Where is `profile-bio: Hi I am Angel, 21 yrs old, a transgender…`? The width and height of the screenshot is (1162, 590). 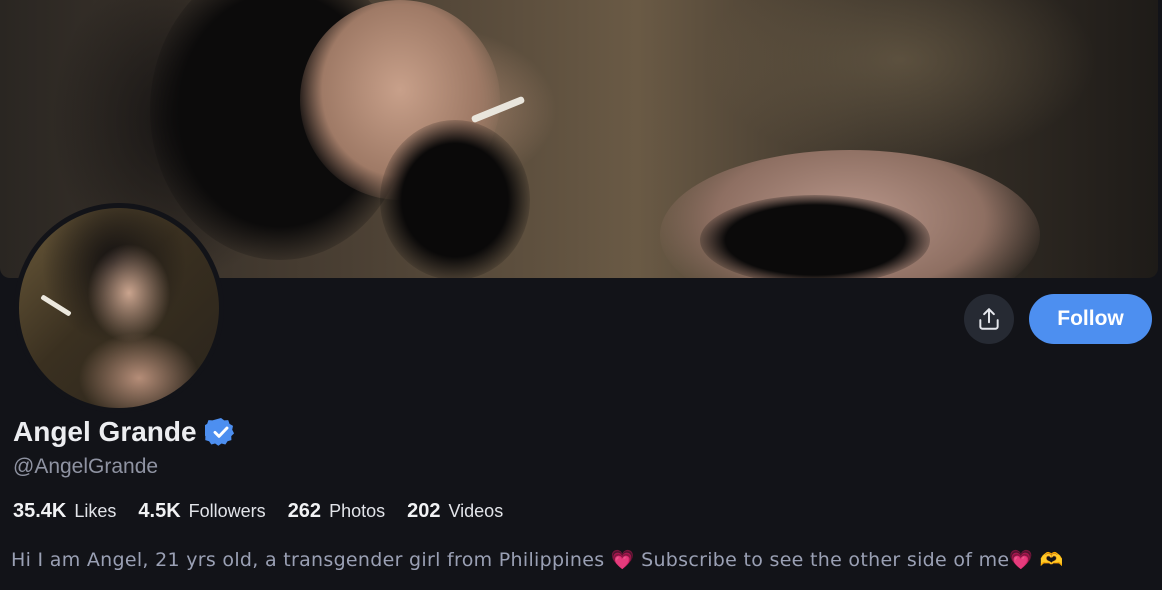
profile-bio: Hi I am Angel, 21 yrs old, a transgender… is located at coordinates (537, 560).